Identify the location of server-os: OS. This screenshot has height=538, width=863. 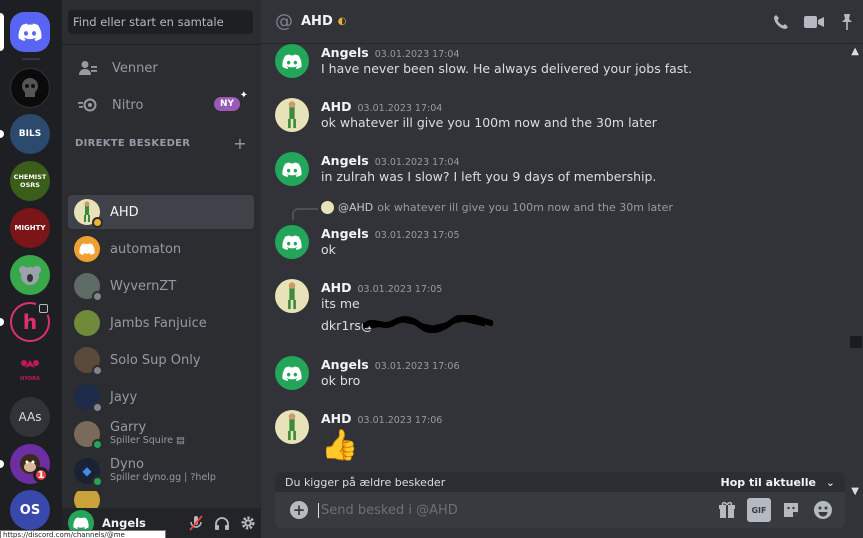
(30, 510).